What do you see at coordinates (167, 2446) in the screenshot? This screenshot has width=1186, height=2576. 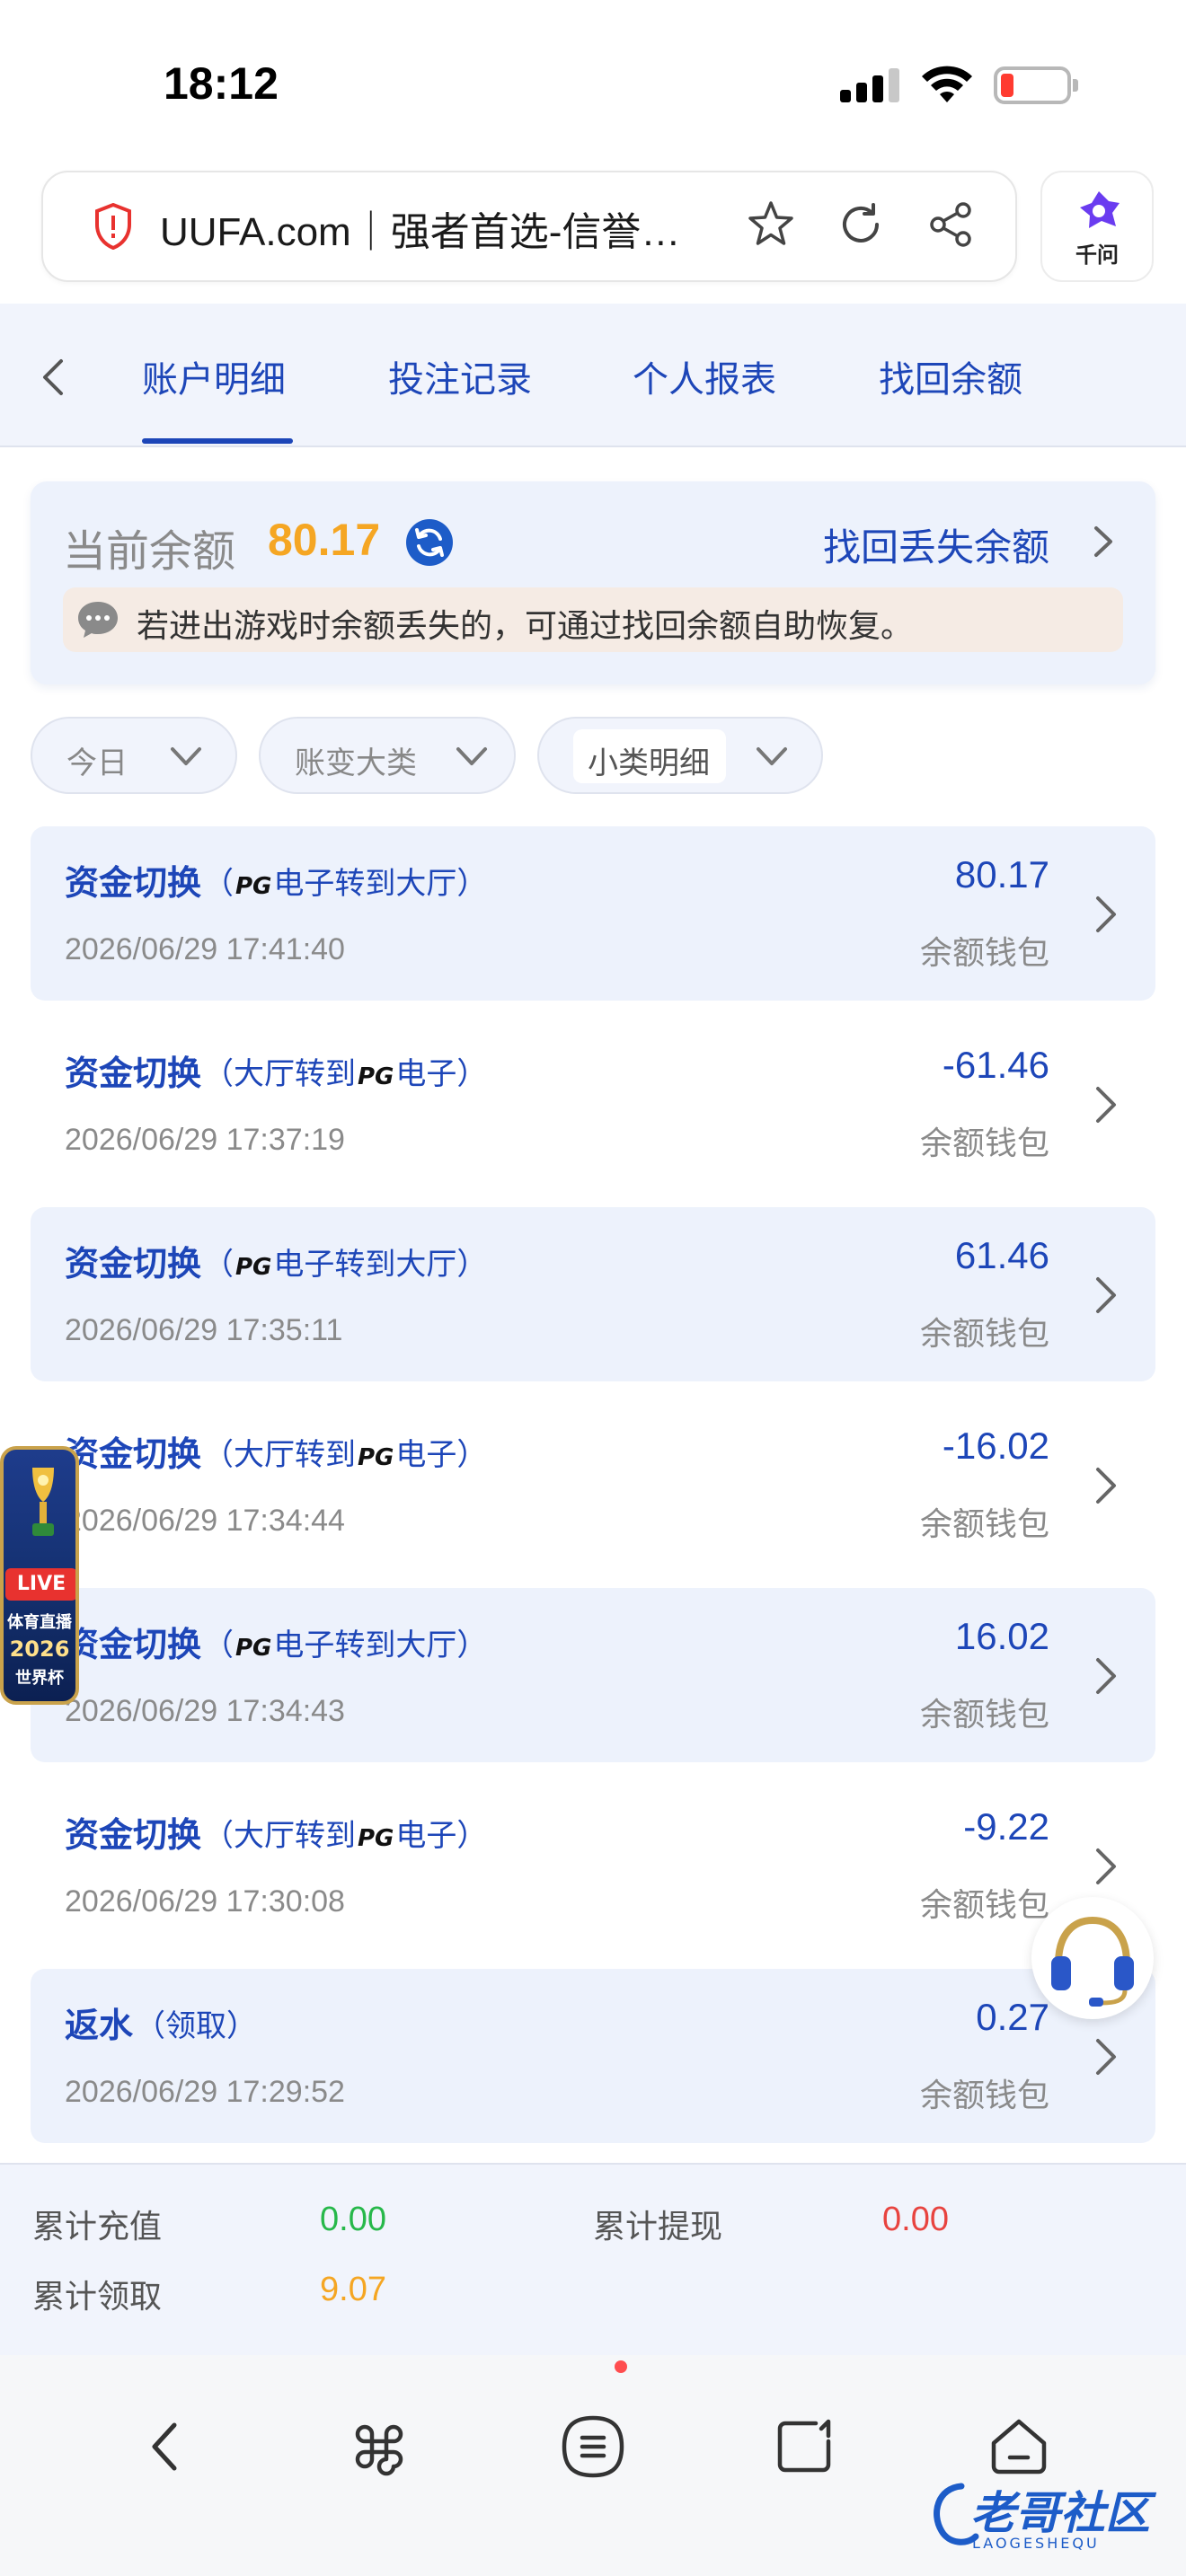 I see `back-nav-icon` at bounding box center [167, 2446].